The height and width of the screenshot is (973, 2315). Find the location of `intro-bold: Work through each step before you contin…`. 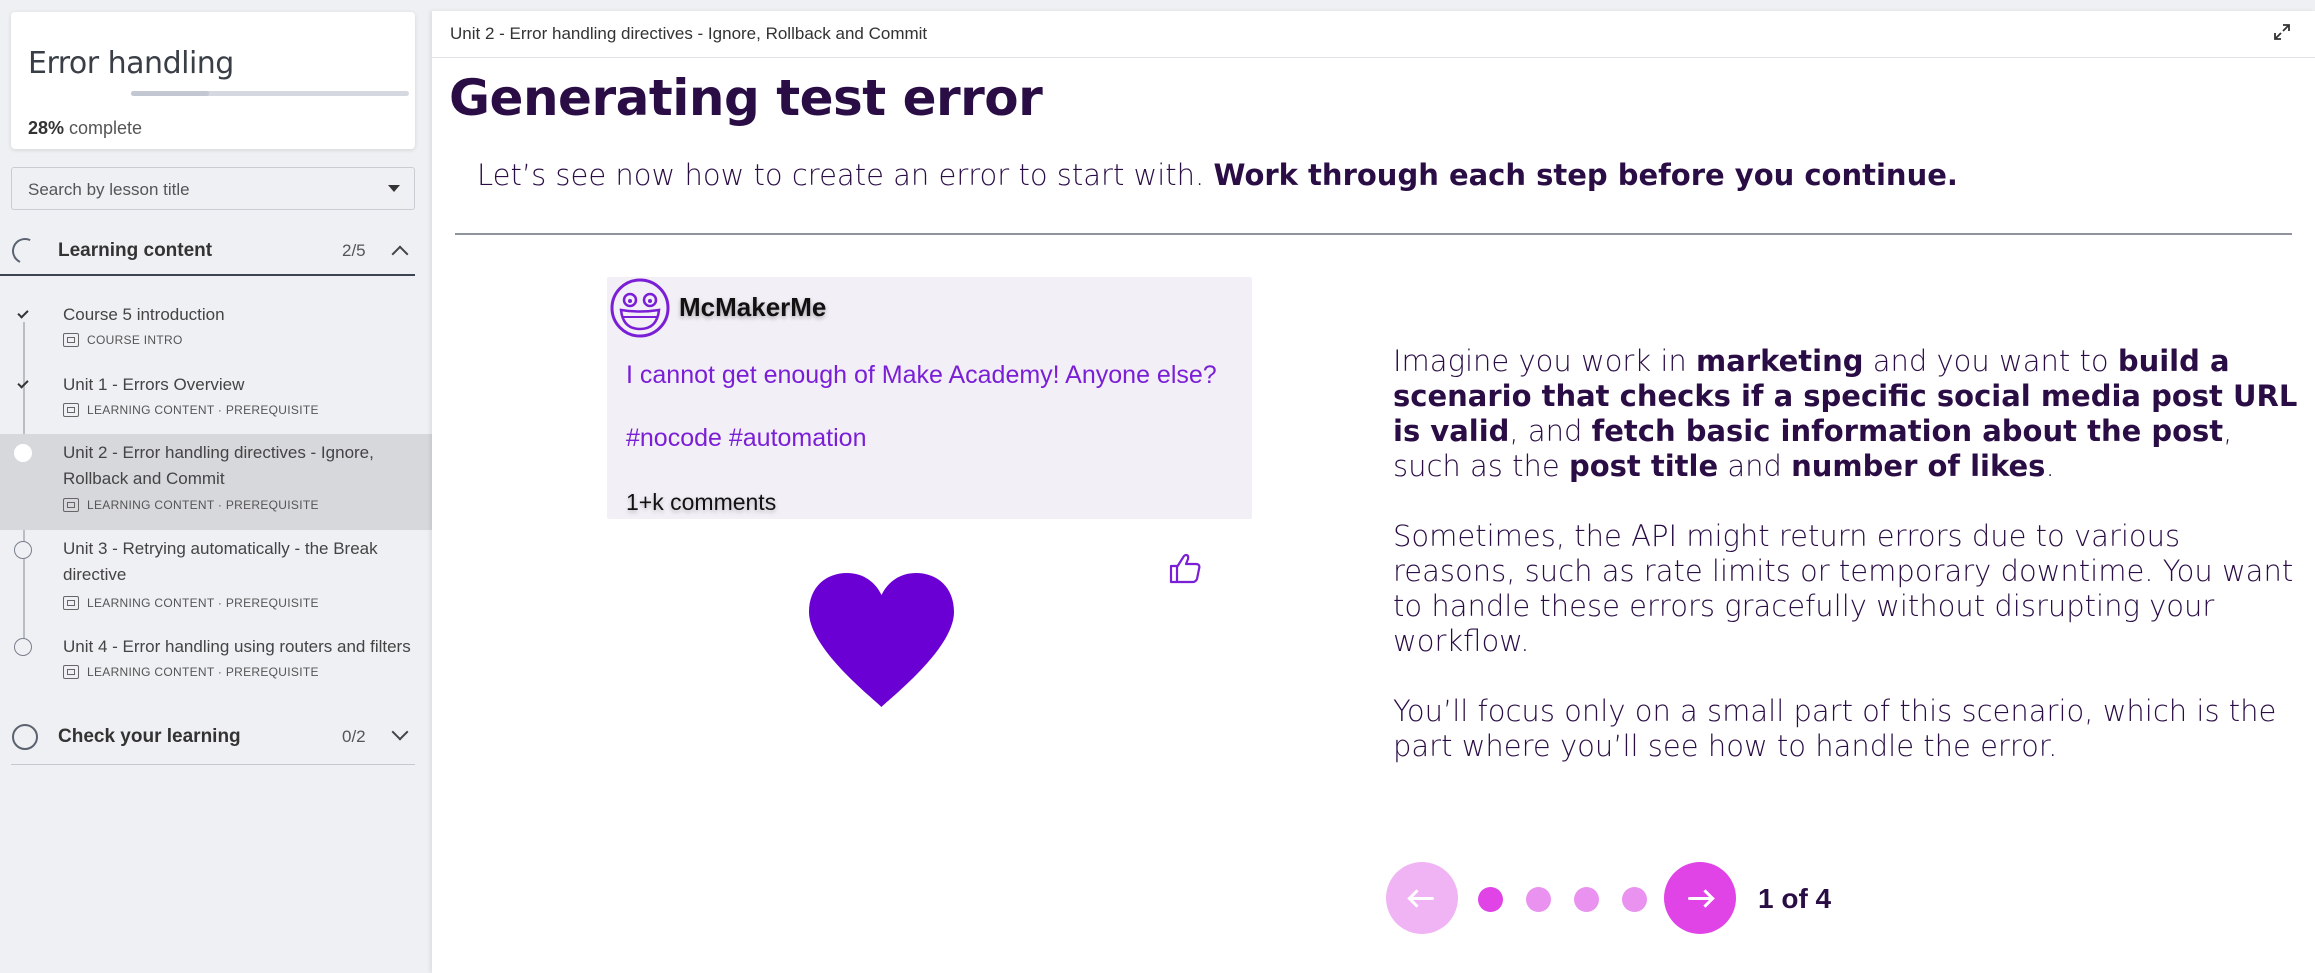

intro-bold: Work through each step before you contin… is located at coordinates (1585, 175).